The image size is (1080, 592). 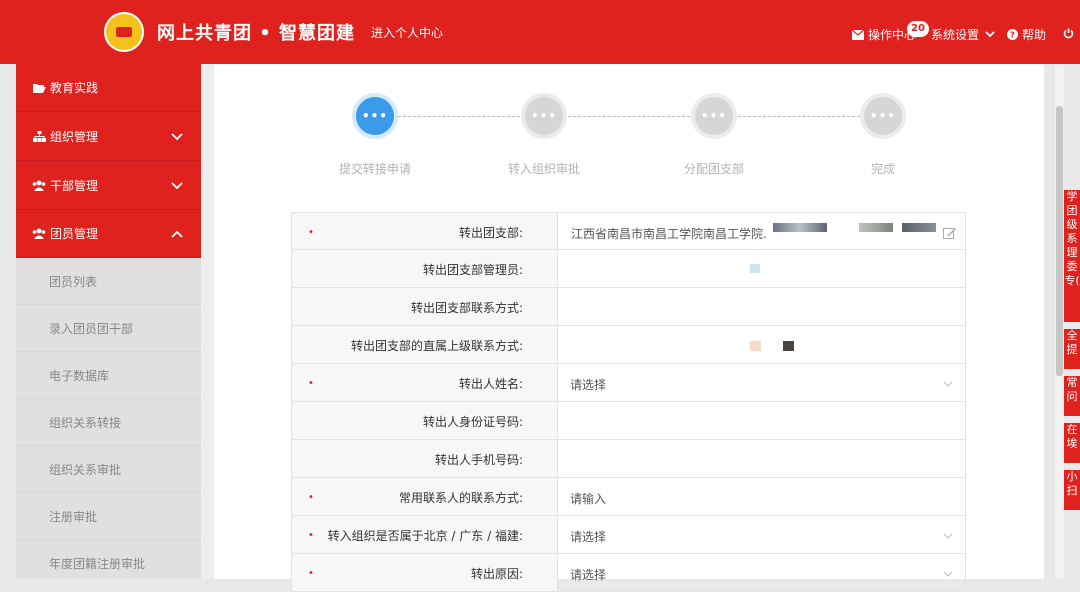 What do you see at coordinates (950, 234) in the screenshot?
I see `edit-icon` at bounding box center [950, 234].